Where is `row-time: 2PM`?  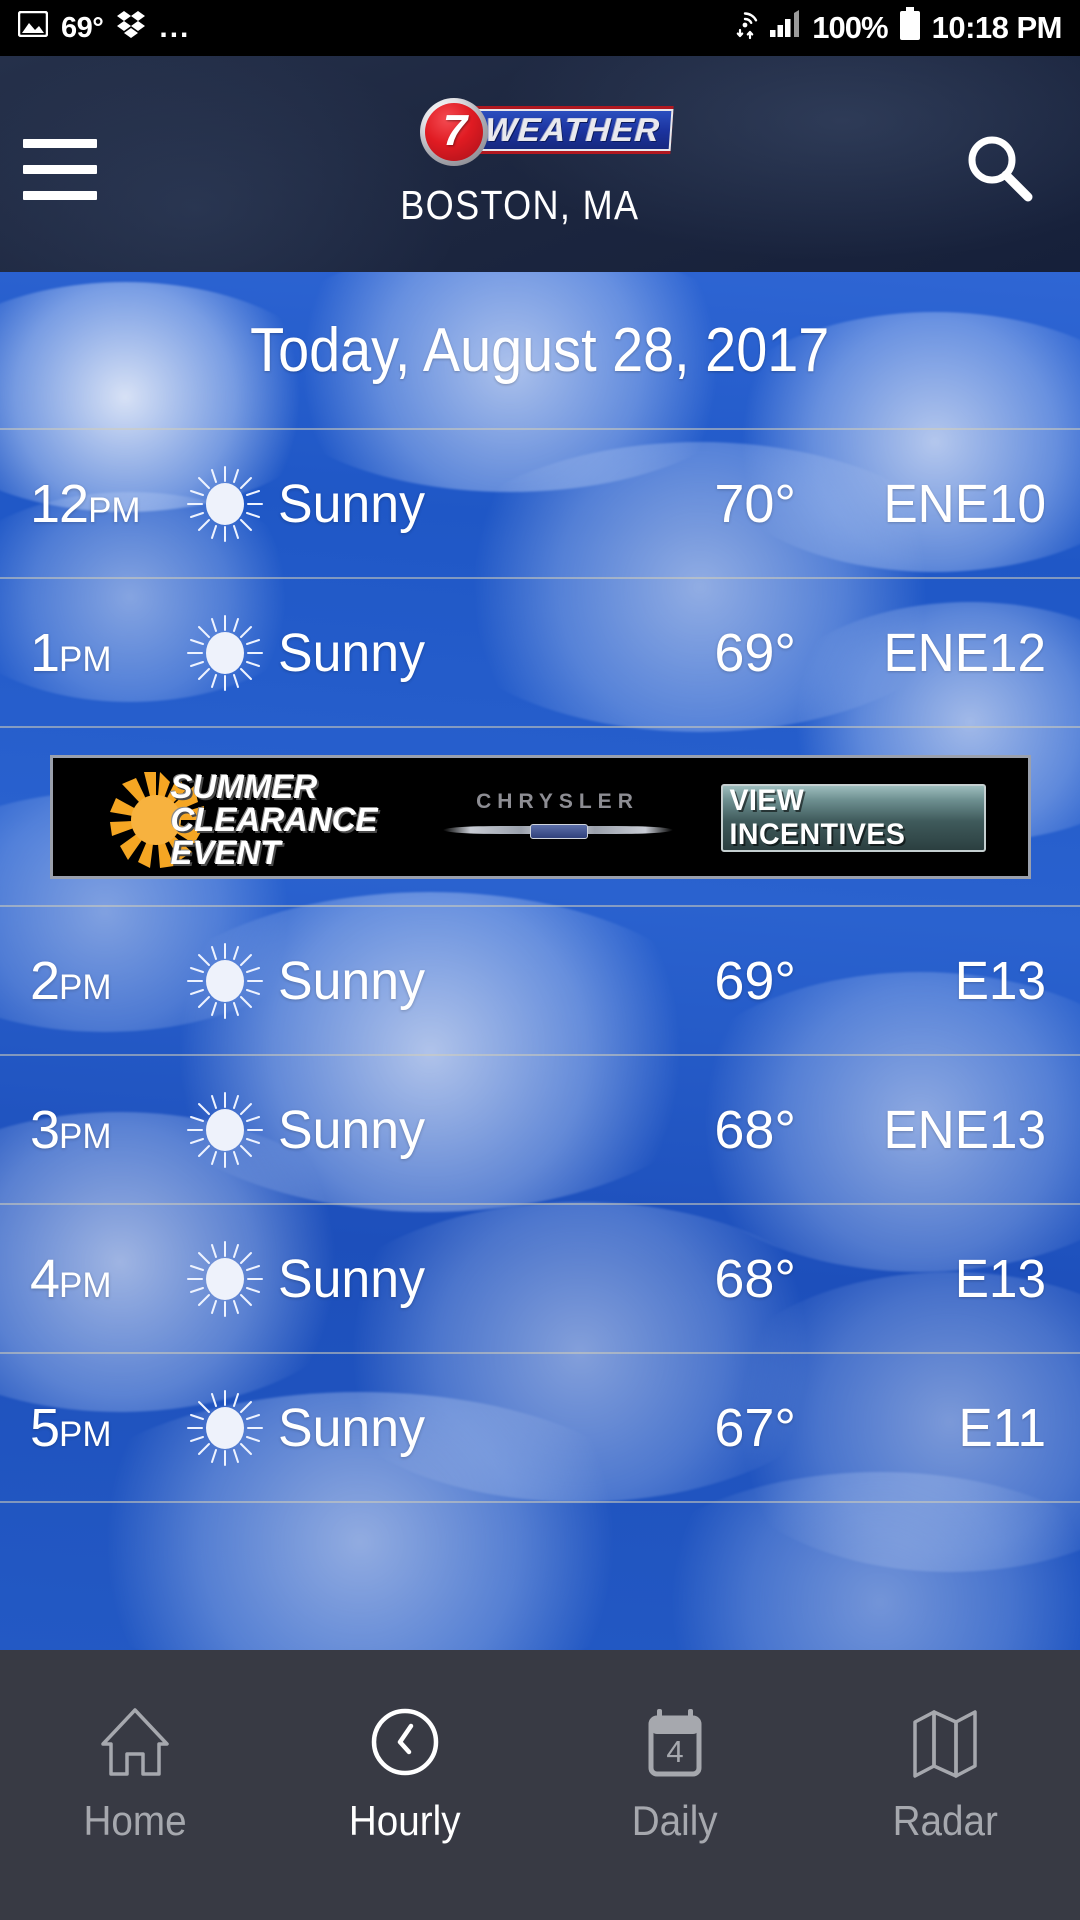 row-time: 2PM is located at coordinates (104, 981).